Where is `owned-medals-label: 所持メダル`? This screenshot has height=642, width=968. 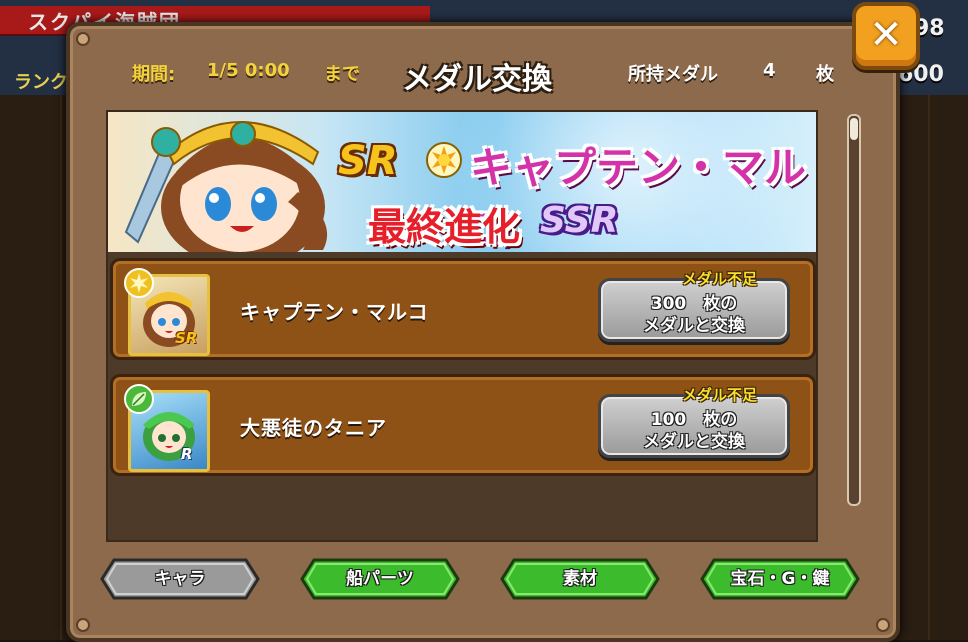
owned-medals-label: 所持メダル is located at coordinates (673, 74).